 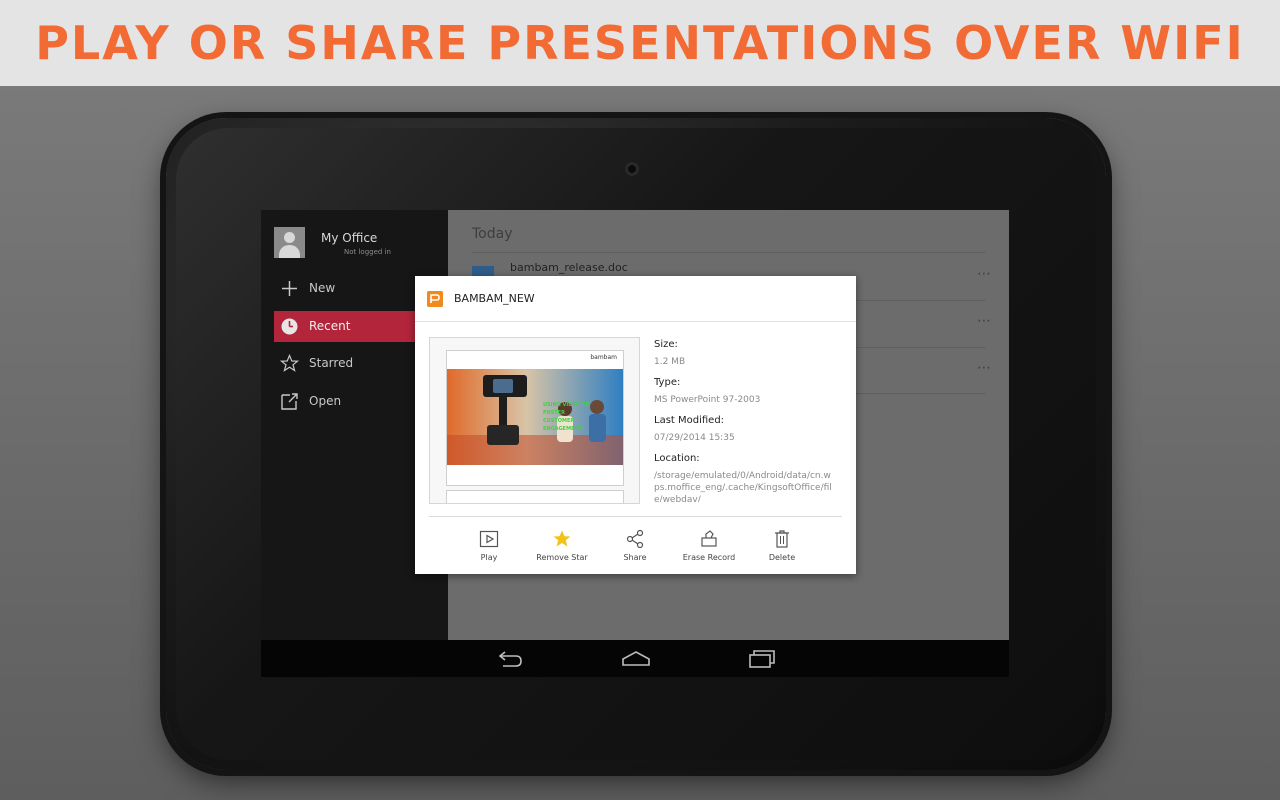 I want to click on section-header-today: Today, so click(x=492, y=234).